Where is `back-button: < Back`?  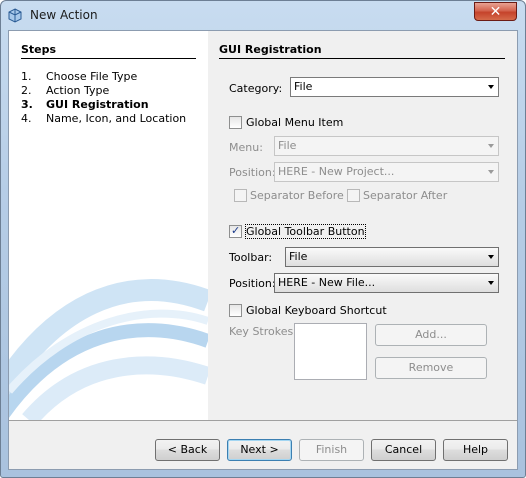 back-button: < Back is located at coordinates (187, 450).